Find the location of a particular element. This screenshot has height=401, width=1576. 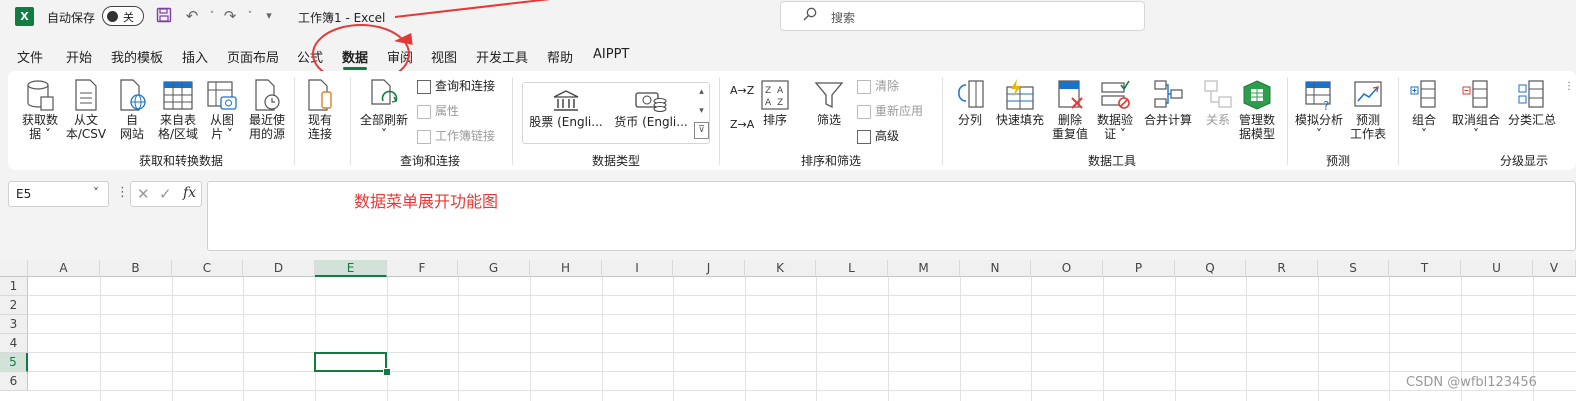

column-header: Q is located at coordinates (1210, 268).